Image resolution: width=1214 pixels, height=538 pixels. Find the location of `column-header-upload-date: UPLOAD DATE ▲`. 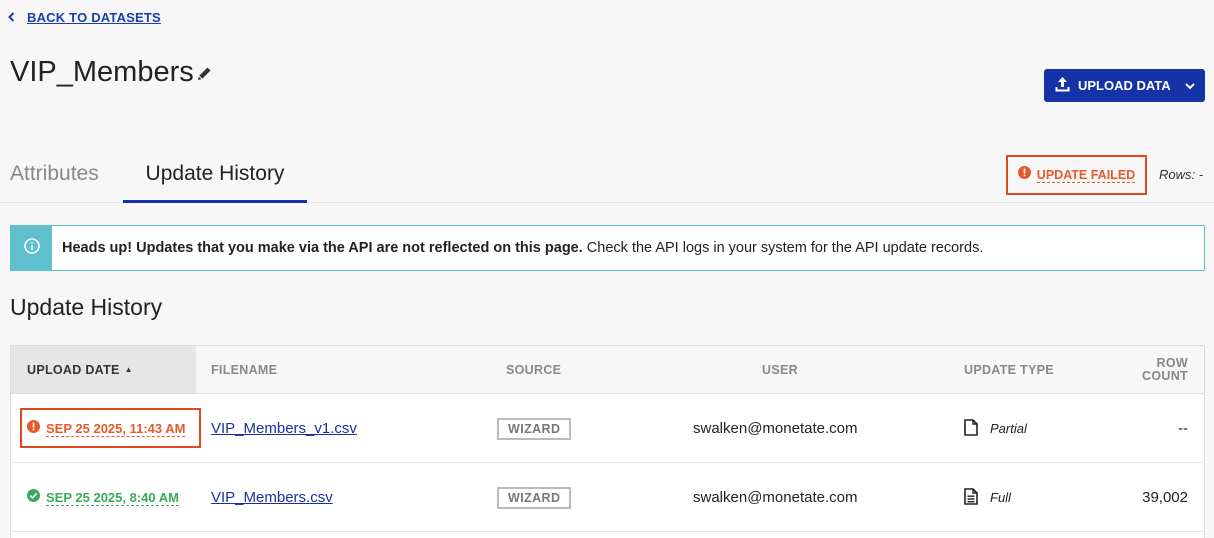

column-header-upload-date: UPLOAD DATE ▲ is located at coordinates (103, 369).